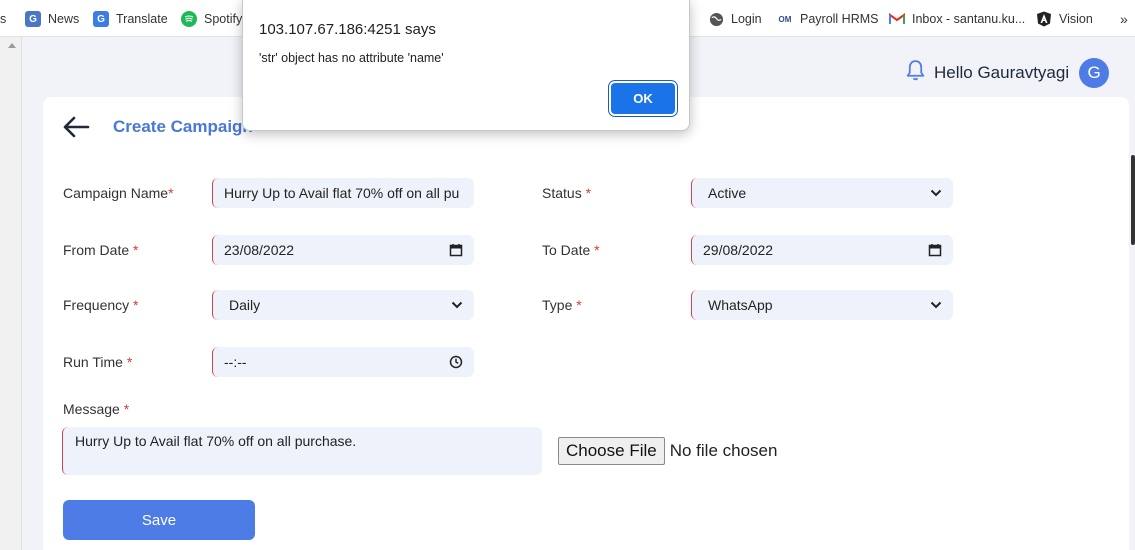  I want to click on bookmarks-overflow-button: », so click(1124, 19).